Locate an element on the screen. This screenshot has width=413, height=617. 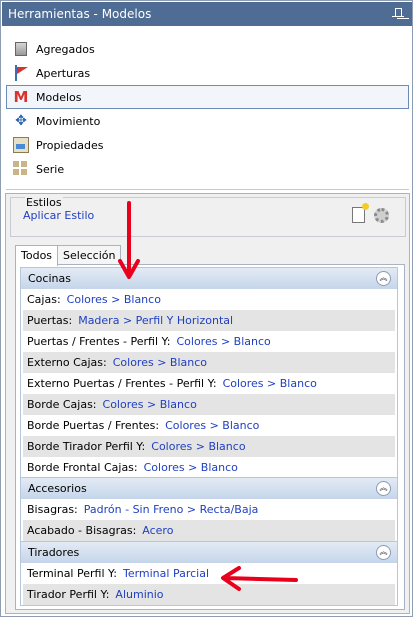
property-label: Borde Puertas / Frentes: is located at coordinates (93, 425).